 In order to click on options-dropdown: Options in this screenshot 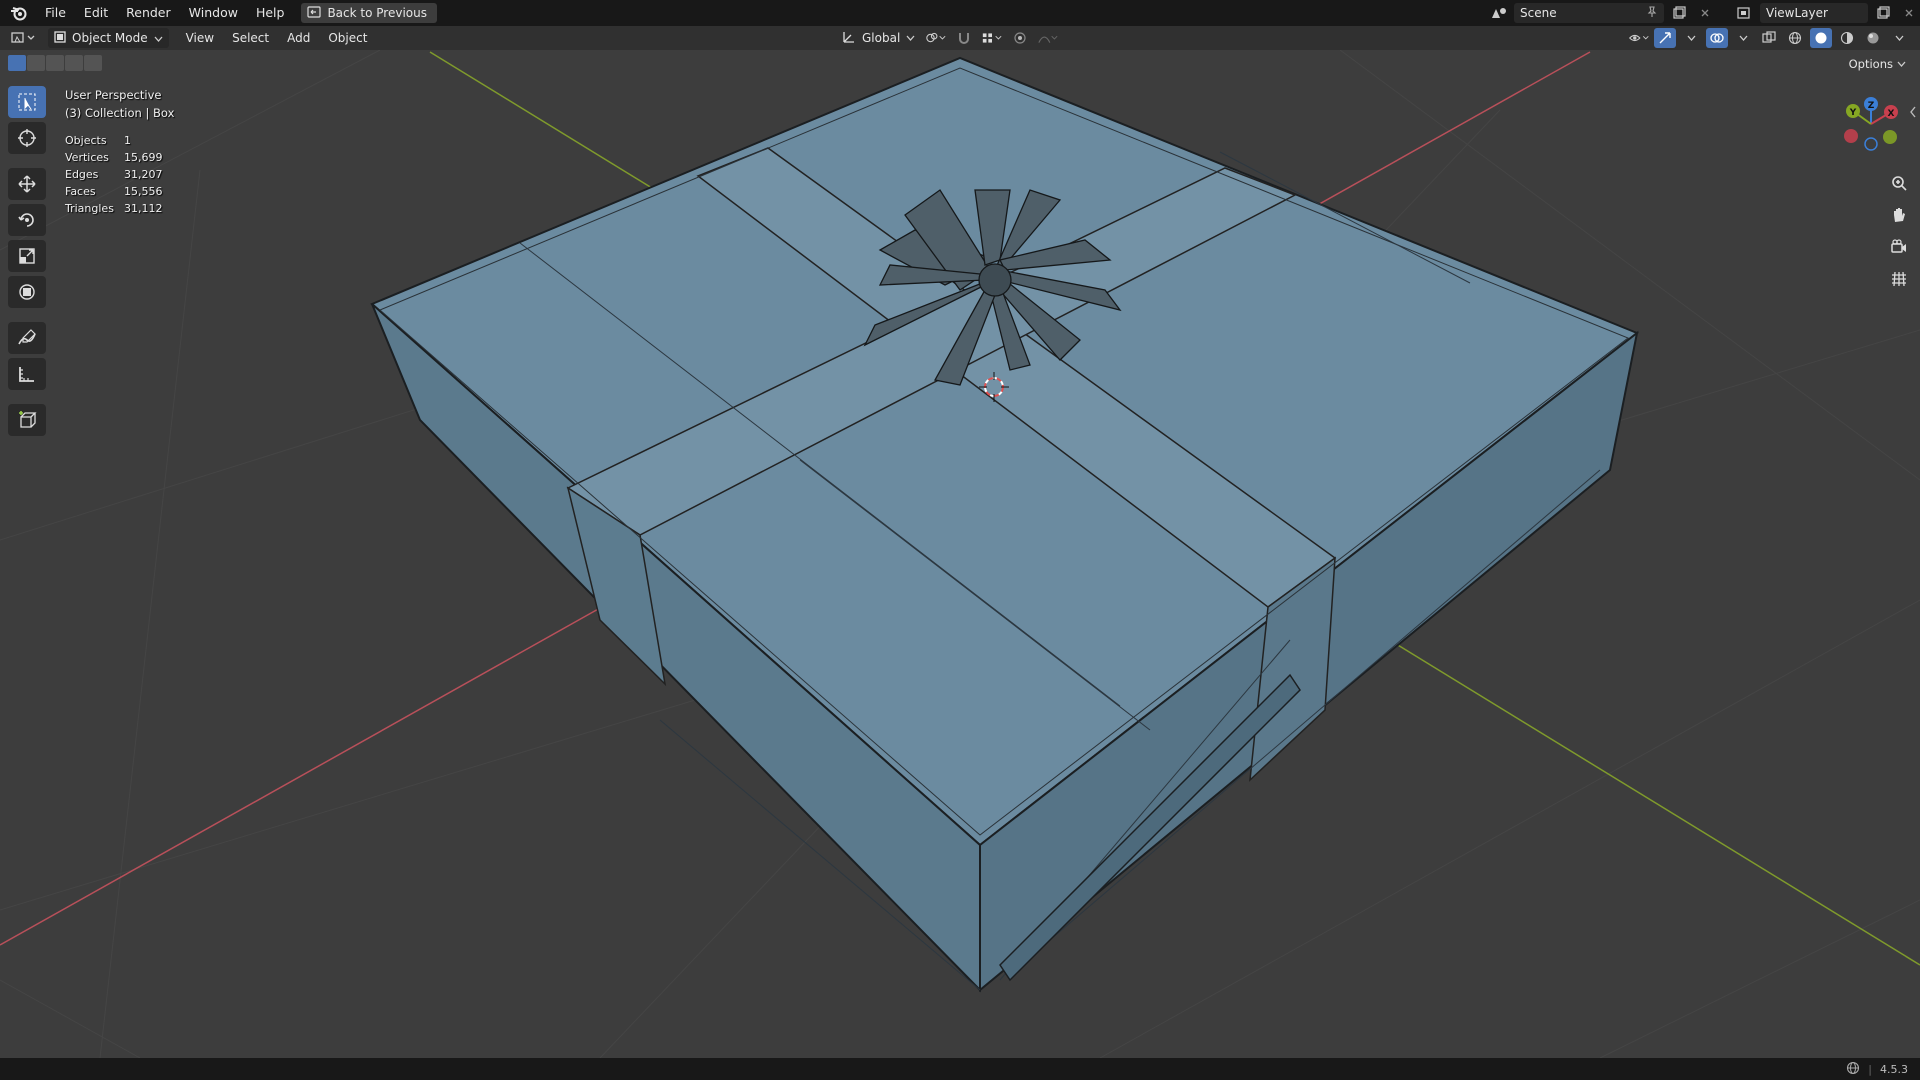, I will do `click(1877, 64)`.